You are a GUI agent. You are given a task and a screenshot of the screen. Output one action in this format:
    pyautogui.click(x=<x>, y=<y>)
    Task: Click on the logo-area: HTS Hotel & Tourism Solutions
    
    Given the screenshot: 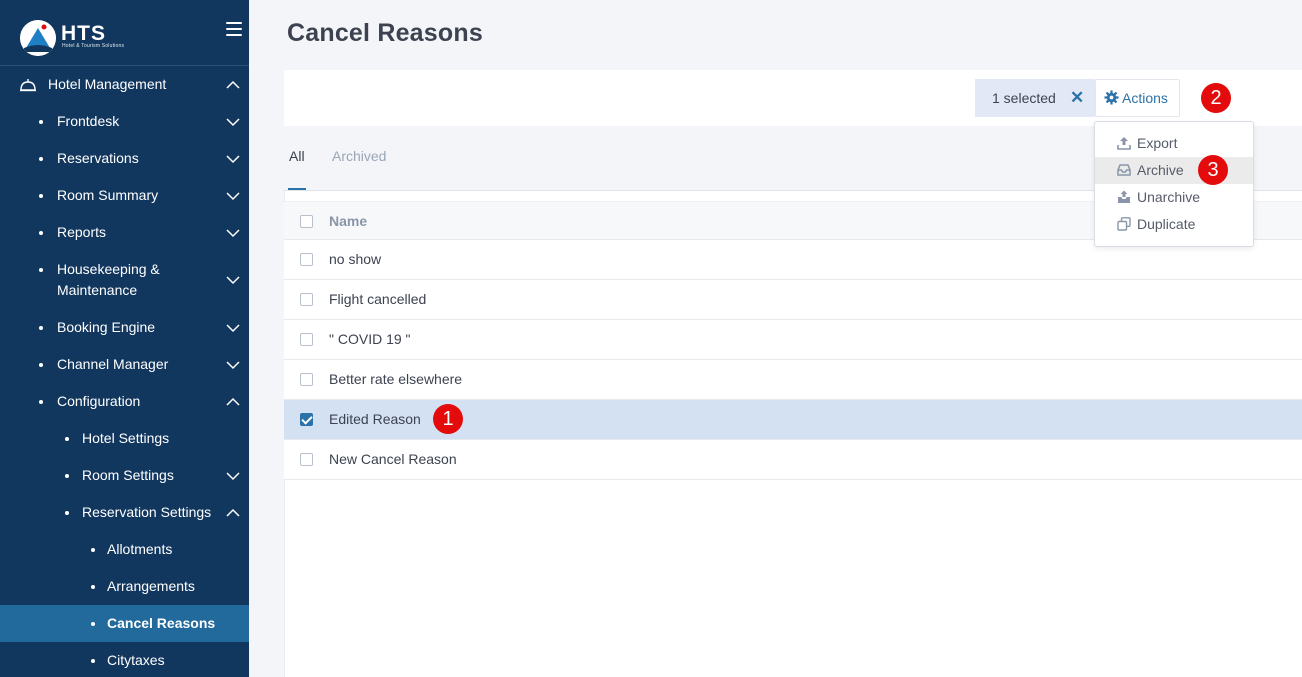 What is the action you would take?
    pyautogui.click(x=124, y=33)
    